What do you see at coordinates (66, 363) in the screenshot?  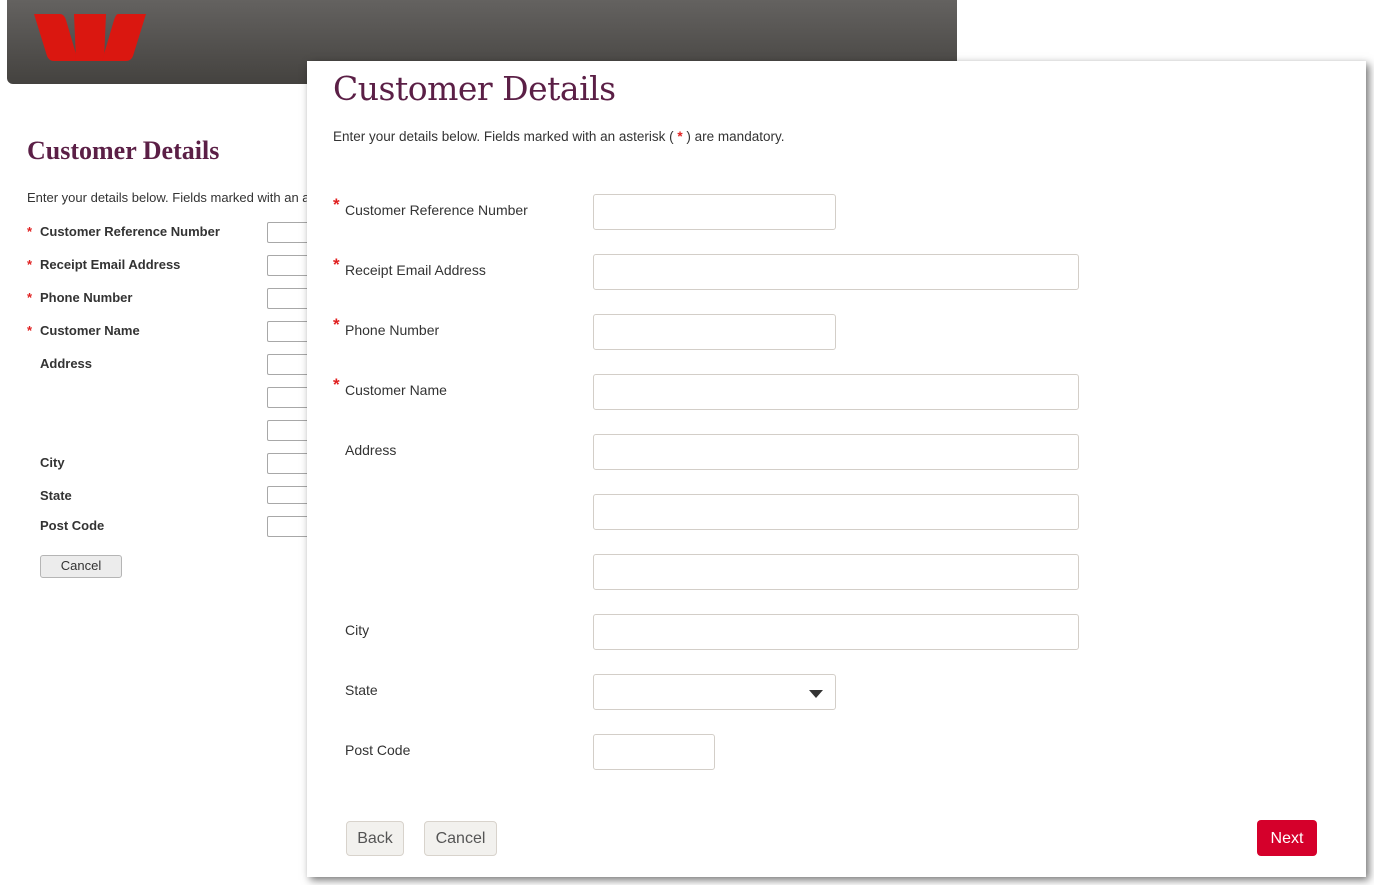 I see `bg-label-address: Address` at bounding box center [66, 363].